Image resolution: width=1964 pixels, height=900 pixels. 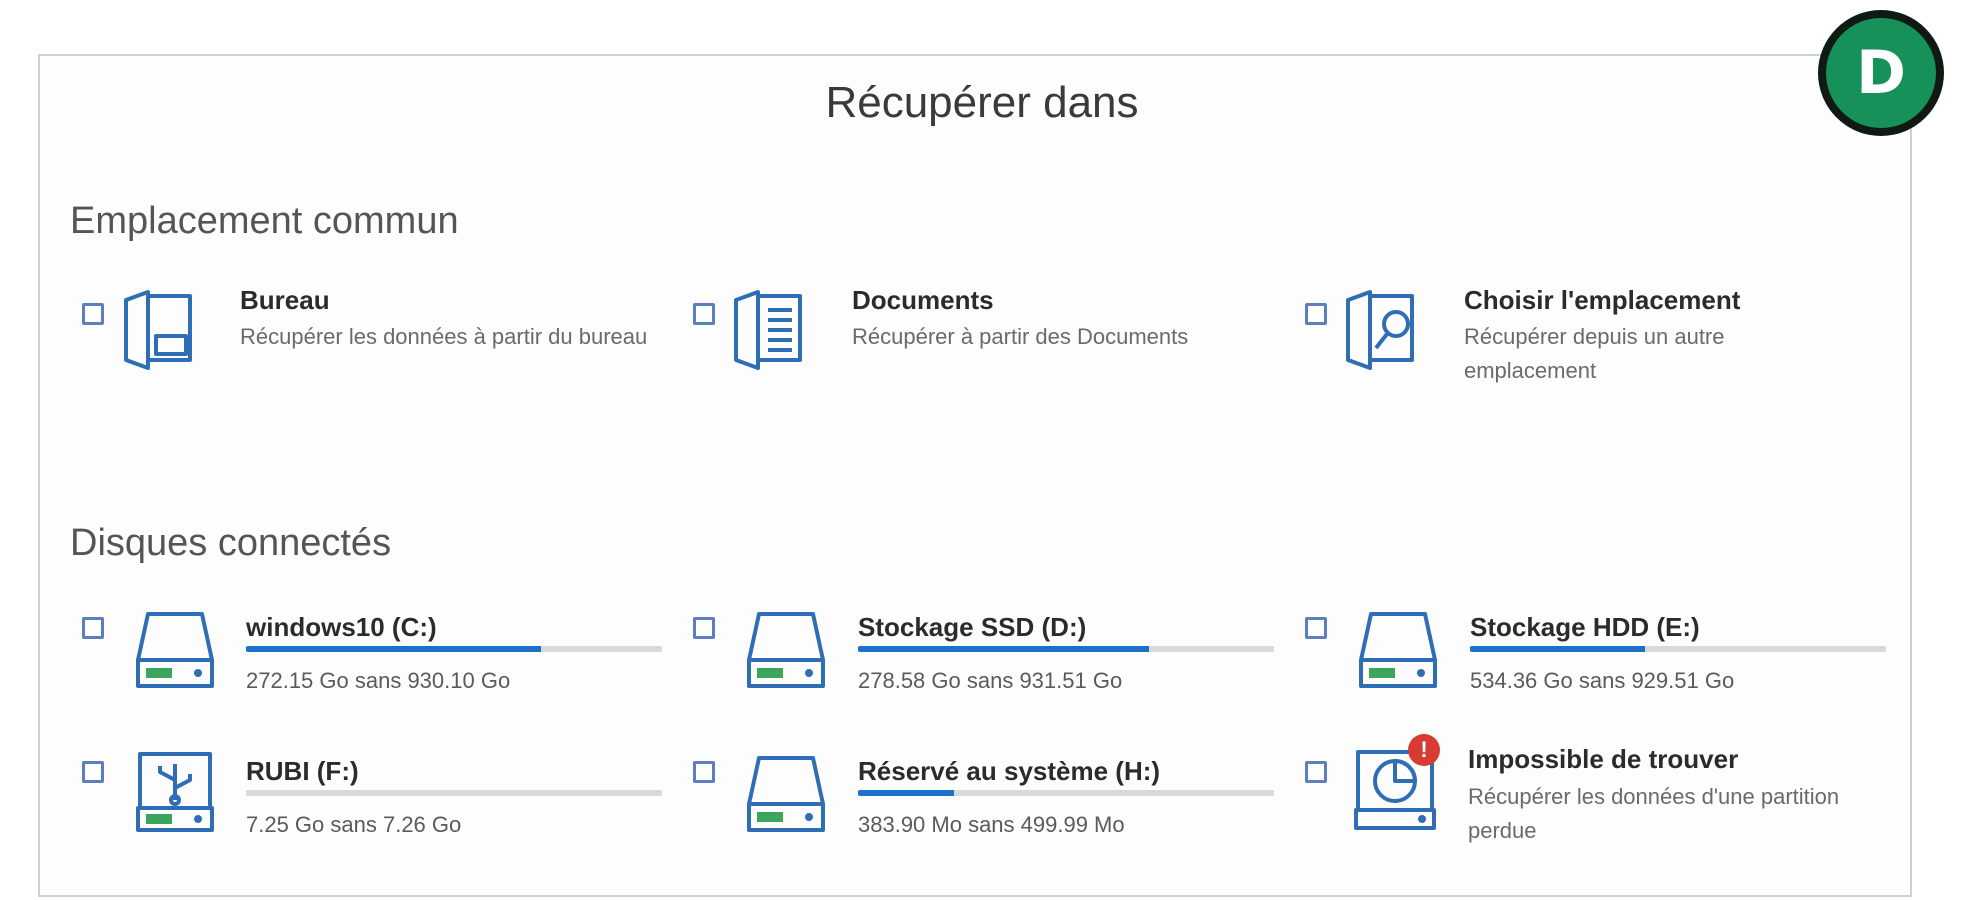 I want to click on common-locations-heading: Emplacement commun, so click(x=264, y=221).